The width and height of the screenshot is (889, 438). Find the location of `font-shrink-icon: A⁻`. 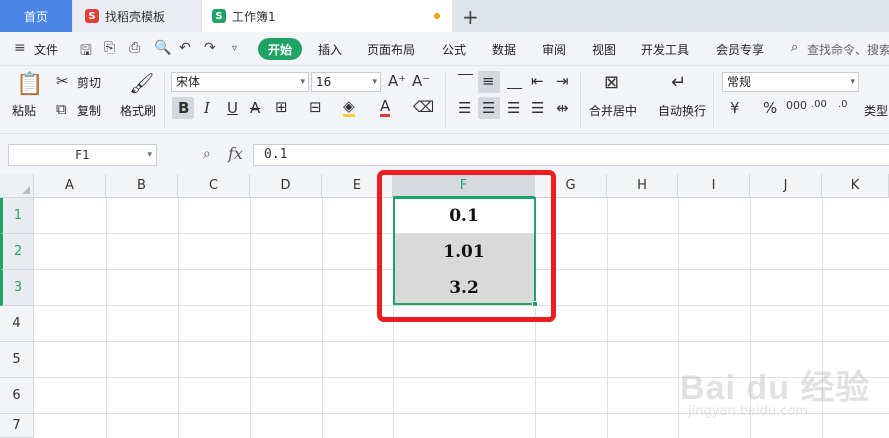

font-shrink-icon: A⁻ is located at coordinates (421, 81).